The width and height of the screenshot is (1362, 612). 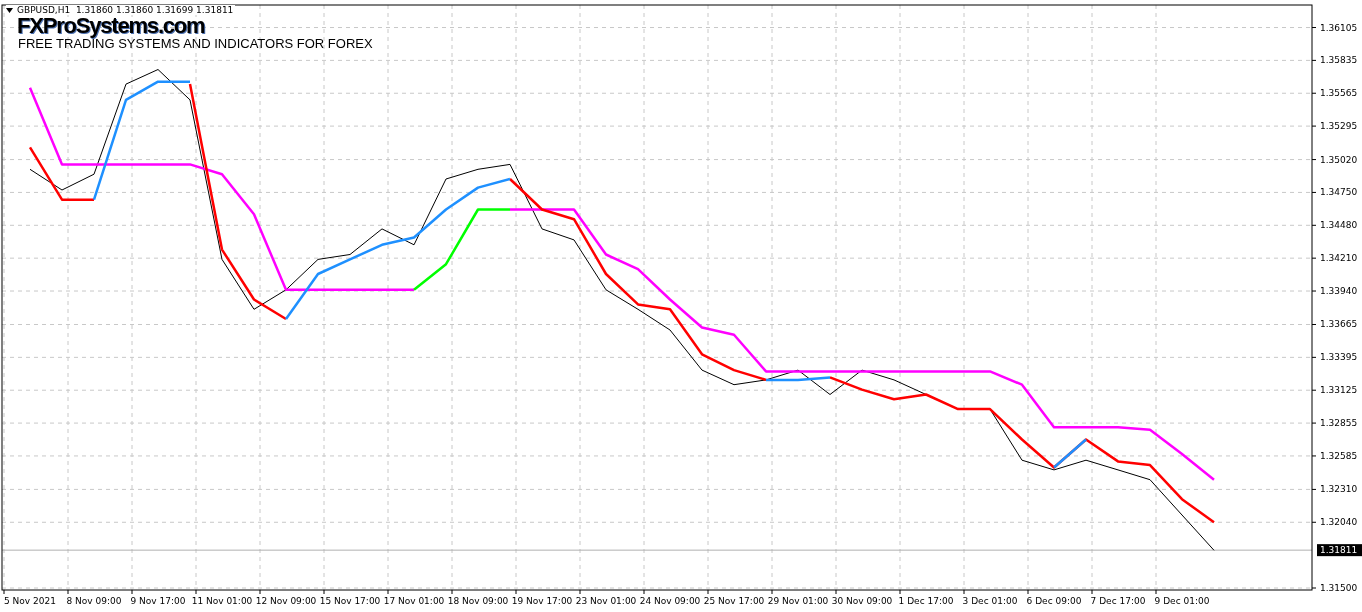 I want to click on axis-label: 1.36105, so click(x=1334, y=27).